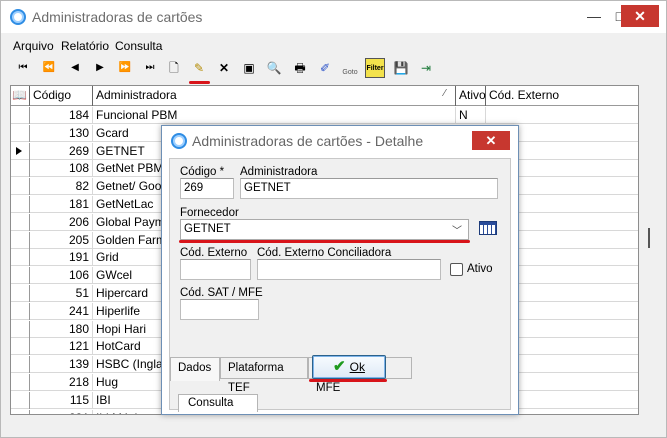  Describe the element at coordinates (324, 253) in the screenshot. I see `cod-conciliadora-label: Cód. Externo Conciliadora` at that location.